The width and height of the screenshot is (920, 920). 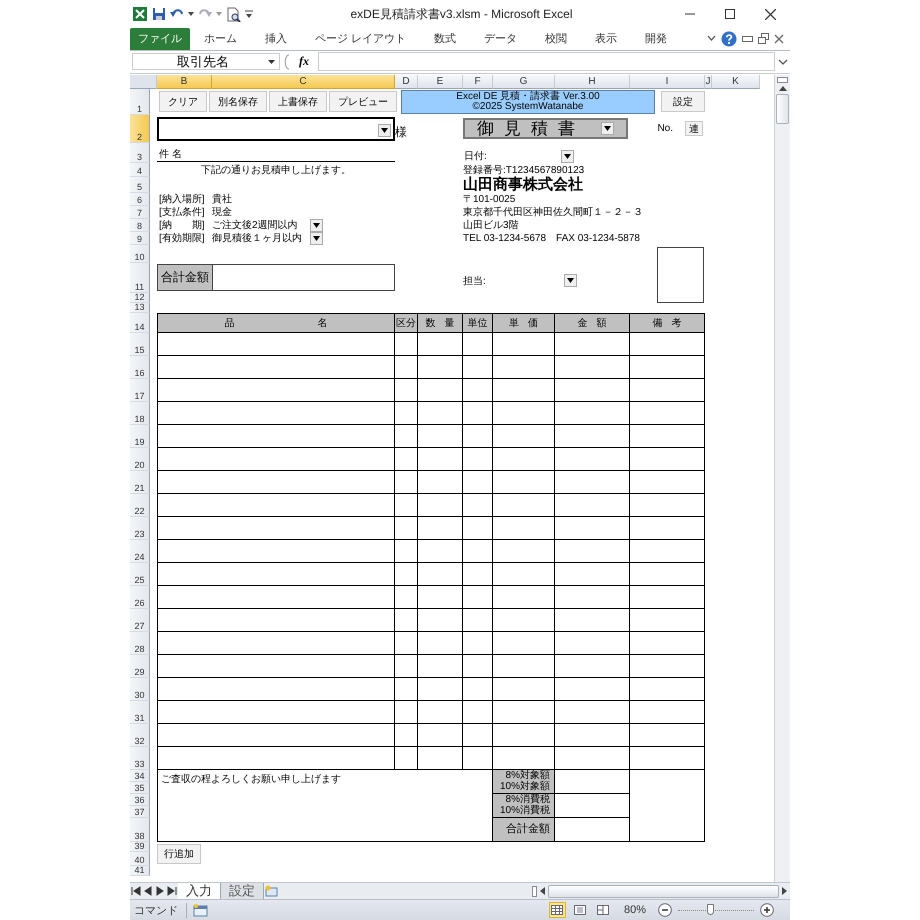 What do you see at coordinates (782, 109) in the screenshot?
I see `scroll-thumb` at bounding box center [782, 109].